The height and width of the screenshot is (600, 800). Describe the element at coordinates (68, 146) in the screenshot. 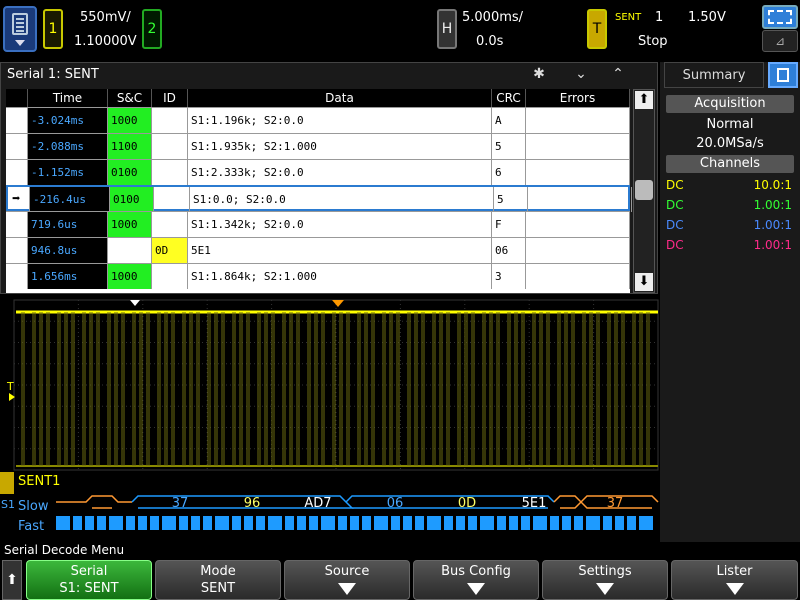

I see `cell-time: -2.088ms` at that location.